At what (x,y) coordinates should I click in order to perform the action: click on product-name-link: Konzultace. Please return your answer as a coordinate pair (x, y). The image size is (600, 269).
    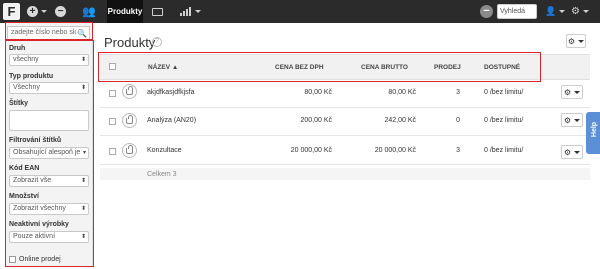
    Looking at the image, I should click on (164, 150).